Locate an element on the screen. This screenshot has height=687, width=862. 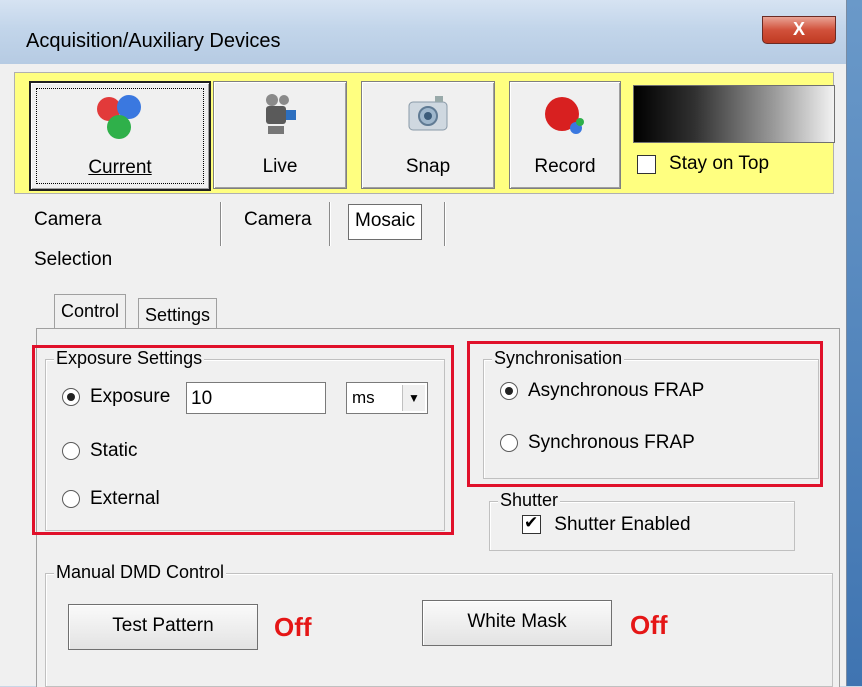
current-button: Current is located at coordinates (120, 136).